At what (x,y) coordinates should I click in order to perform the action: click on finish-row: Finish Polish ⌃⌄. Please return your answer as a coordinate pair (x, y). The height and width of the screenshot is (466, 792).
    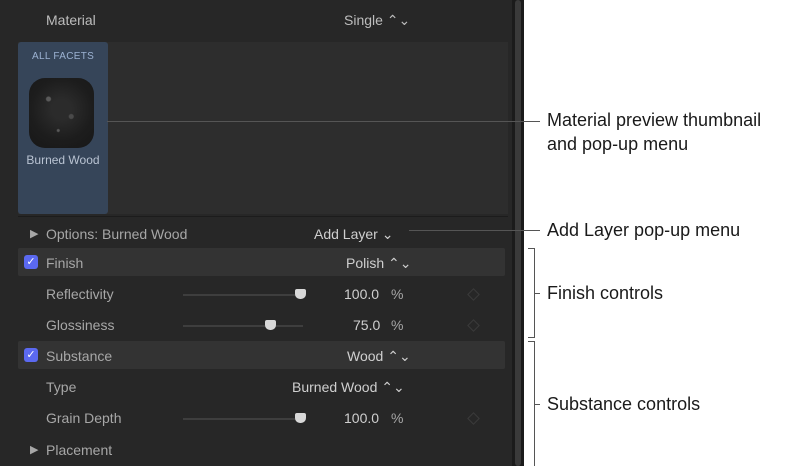
    Looking at the image, I should click on (256, 263).